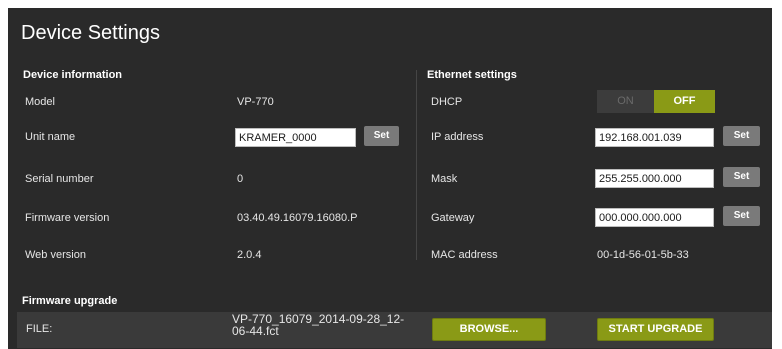  What do you see at coordinates (447, 102) in the screenshot?
I see `dhcp-label: DHCP` at bounding box center [447, 102].